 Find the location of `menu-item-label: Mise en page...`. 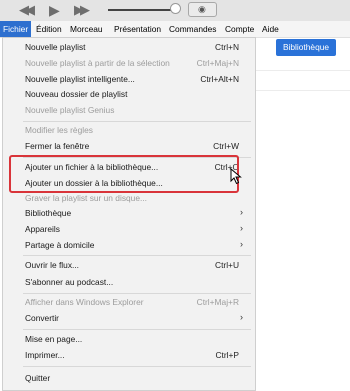

menu-item-label: Mise en page... is located at coordinates (54, 339).